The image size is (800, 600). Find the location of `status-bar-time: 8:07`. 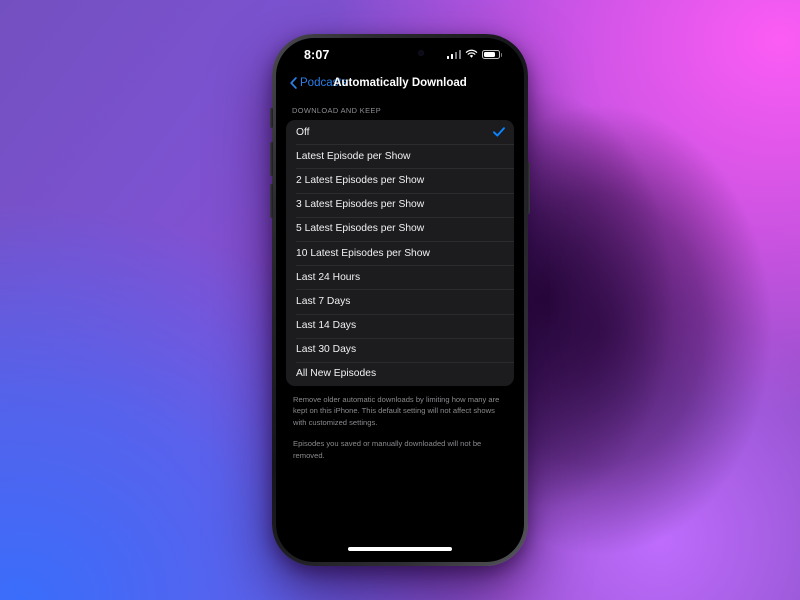

status-bar-time: 8:07 is located at coordinates (317, 55).